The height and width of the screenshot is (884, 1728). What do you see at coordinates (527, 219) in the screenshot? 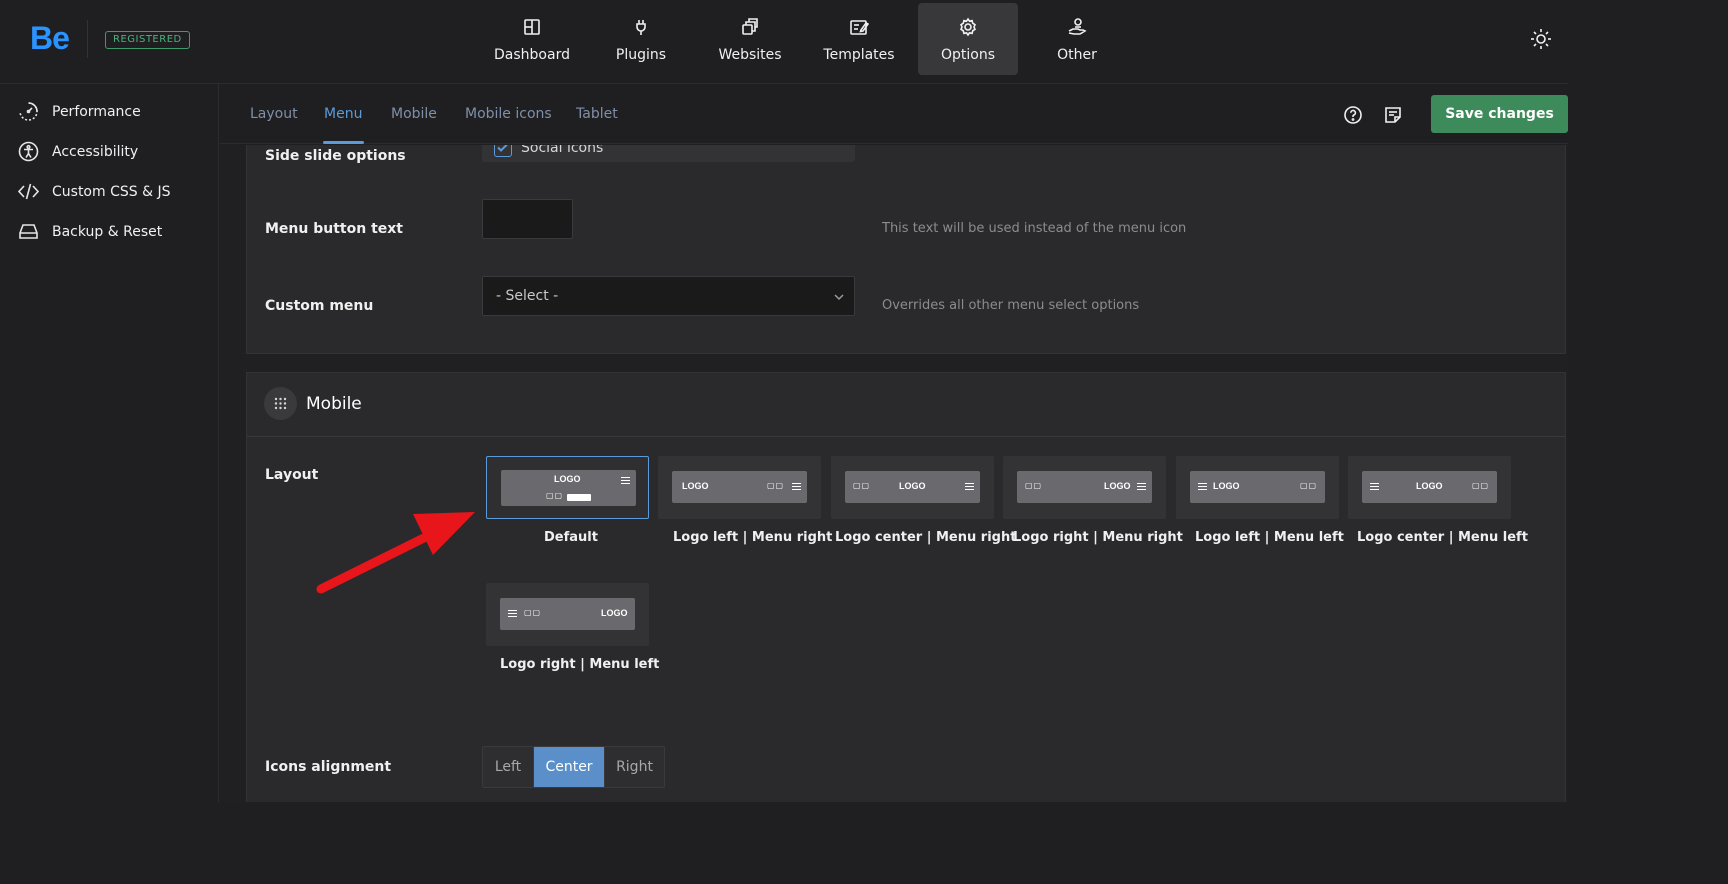
I see `menu-button-text-input` at bounding box center [527, 219].